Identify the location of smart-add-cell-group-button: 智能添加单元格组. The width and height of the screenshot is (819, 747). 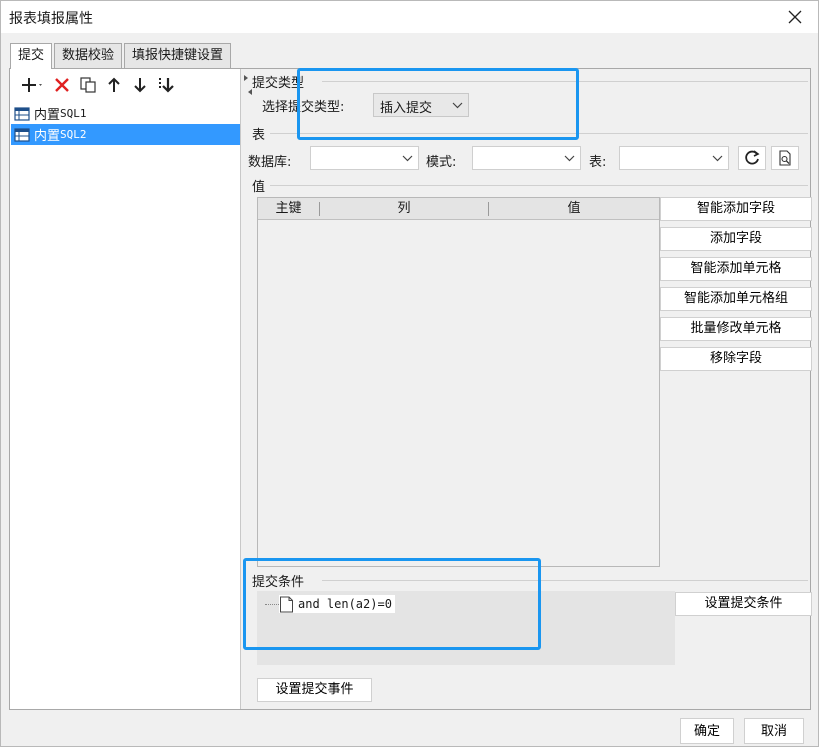
(736, 299).